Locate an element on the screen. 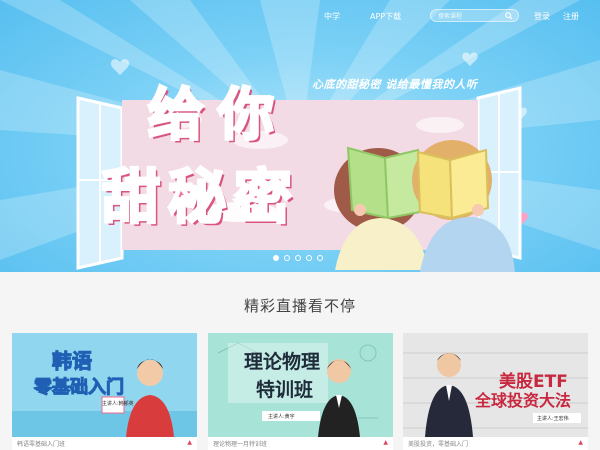  register-link: 注册 is located at coordinates (571, 16).